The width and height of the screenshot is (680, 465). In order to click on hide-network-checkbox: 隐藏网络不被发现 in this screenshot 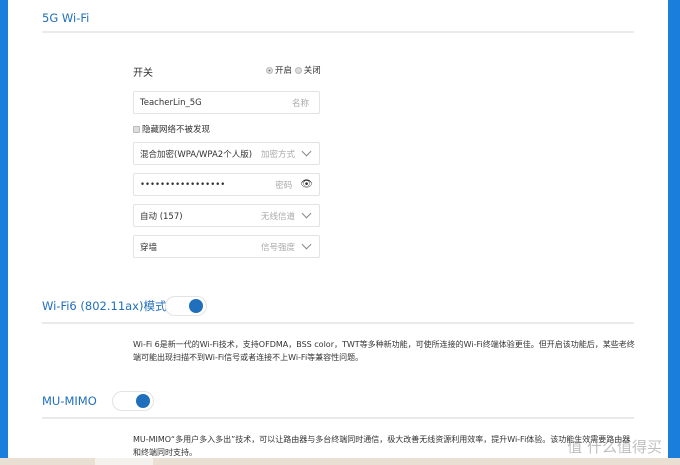, I will do `click(171, 129)`.